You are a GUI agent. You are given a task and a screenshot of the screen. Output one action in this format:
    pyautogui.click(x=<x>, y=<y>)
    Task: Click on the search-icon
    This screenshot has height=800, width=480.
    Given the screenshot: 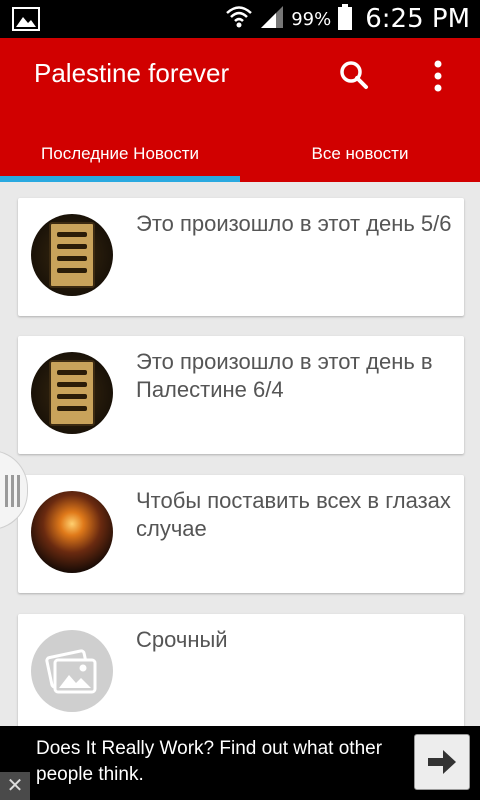 What is the action you would take?
    pyautogui.click(x=354, y=75)
    